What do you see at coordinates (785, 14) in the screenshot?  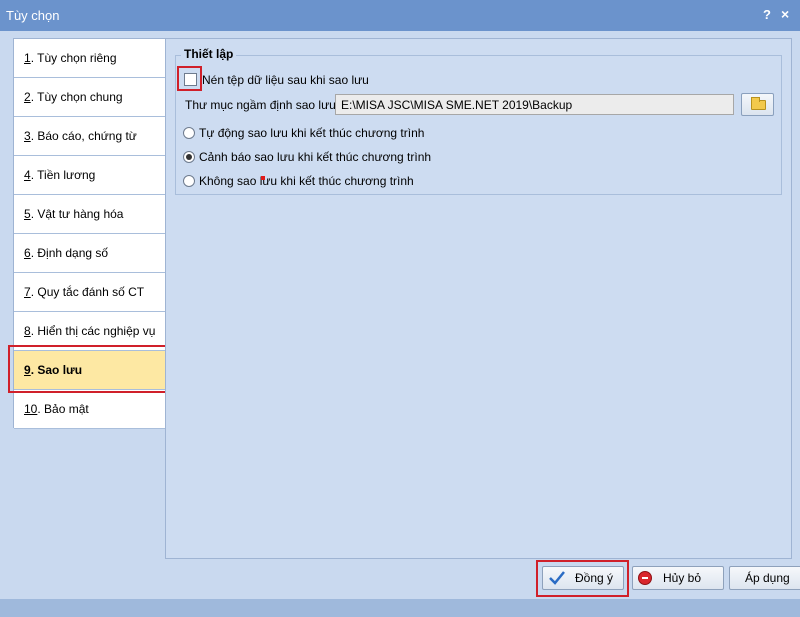 I see `close-icon: ×` at bounding box center [785, 14].